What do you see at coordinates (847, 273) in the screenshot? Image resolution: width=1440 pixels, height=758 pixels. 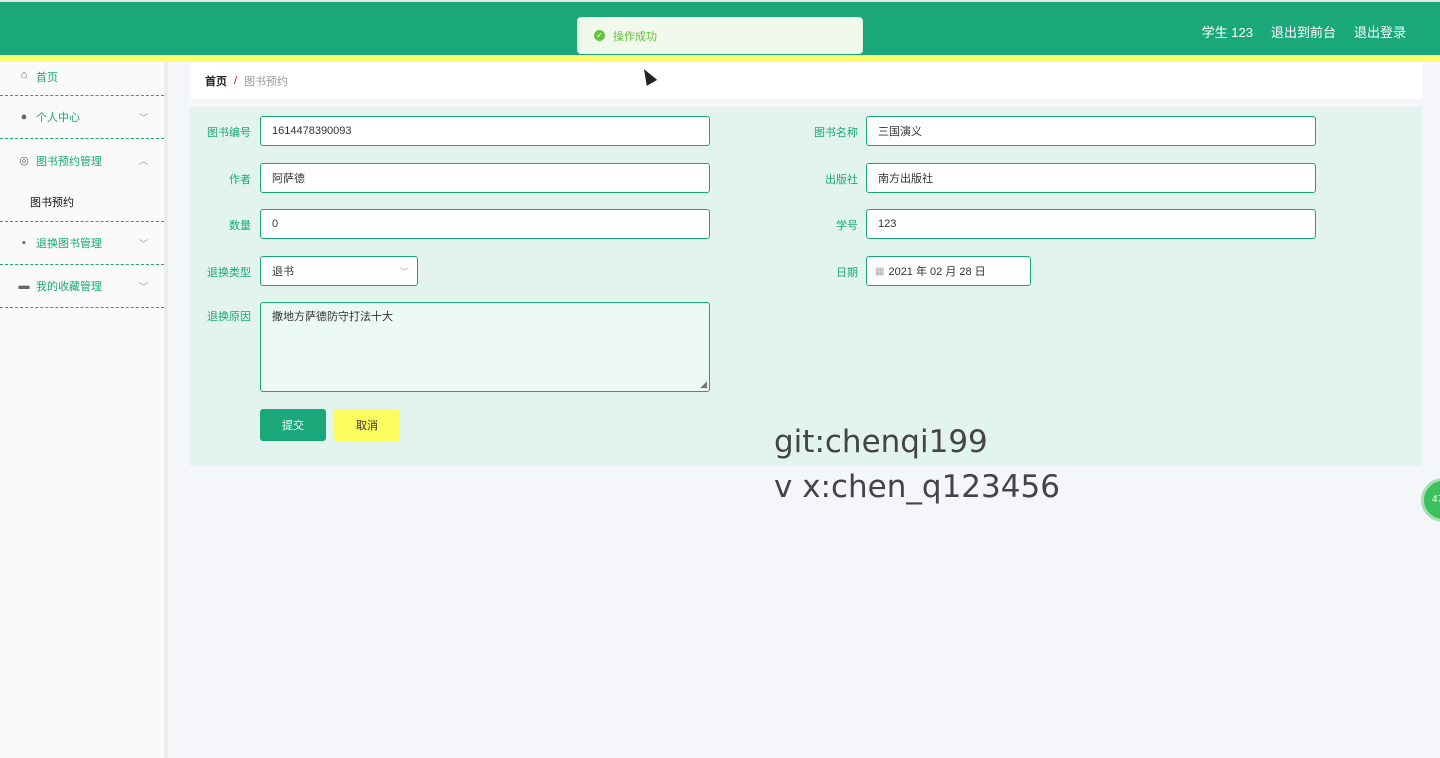 I see `date-label: 日期` at bounding box center [847, 273].